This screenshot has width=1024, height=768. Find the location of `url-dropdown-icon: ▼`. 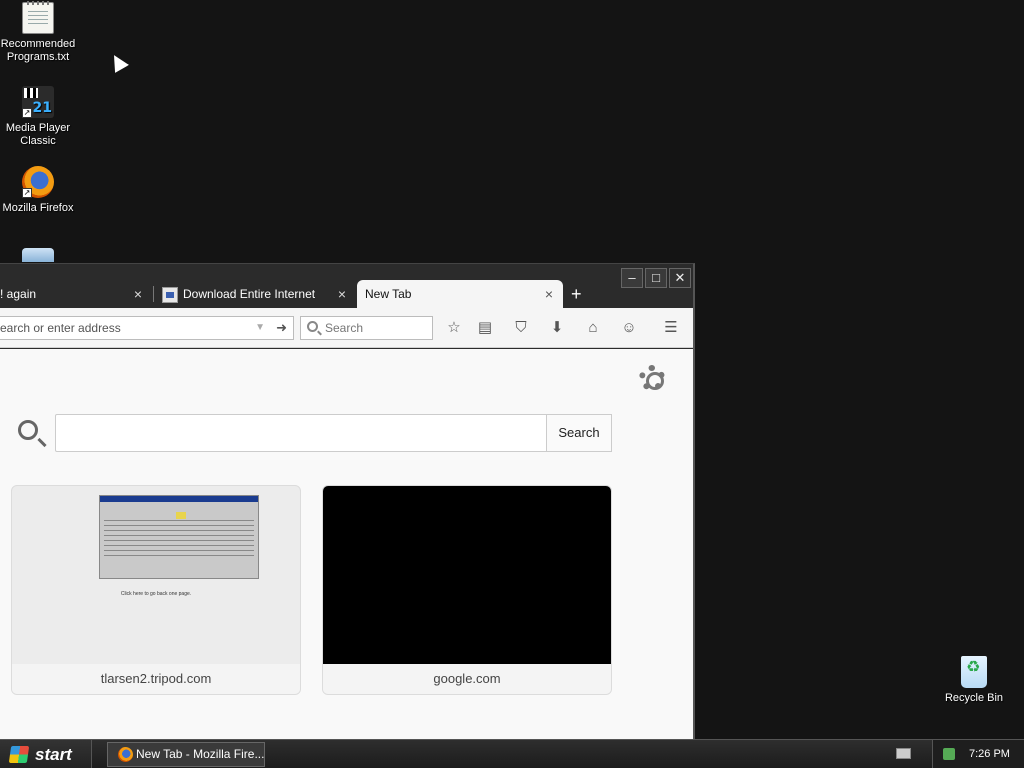

url-dropdown-icon: ▼ is located at coordinates (260, 328).